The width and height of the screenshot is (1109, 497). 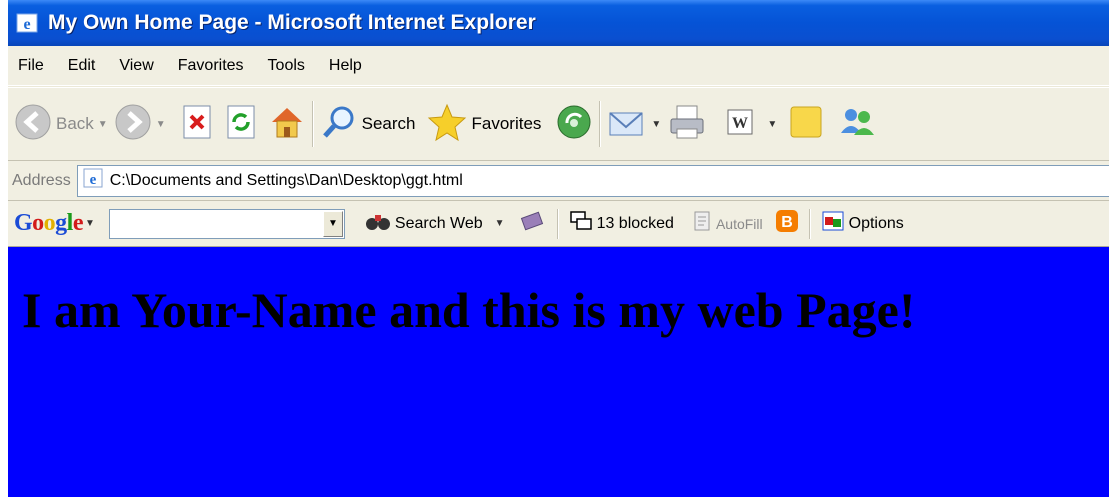 I want to click on page-icon: e, so click(x=93, y=180).